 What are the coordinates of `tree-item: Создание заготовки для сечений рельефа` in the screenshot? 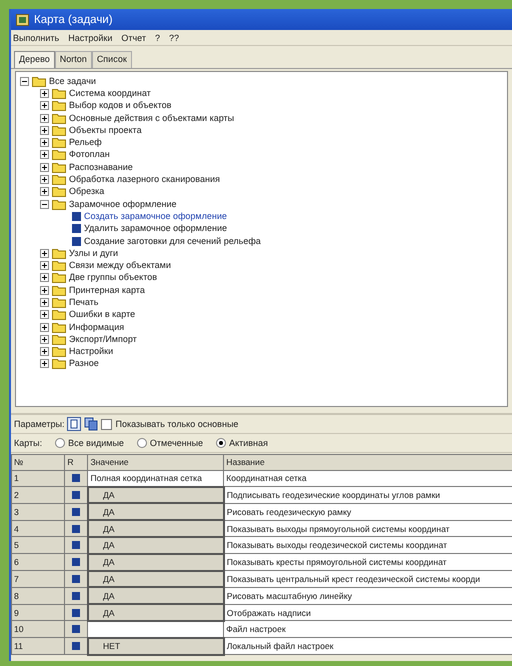 It's located at (172, 241).